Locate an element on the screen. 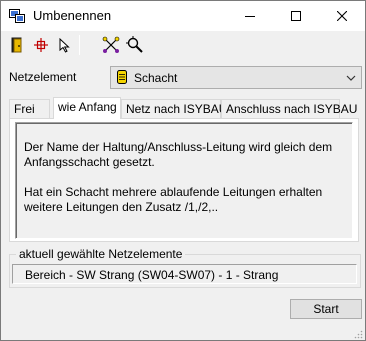 The width and height of the screenshot is (366, 341). tab-label: Frei is located at coordinates (24, 109).